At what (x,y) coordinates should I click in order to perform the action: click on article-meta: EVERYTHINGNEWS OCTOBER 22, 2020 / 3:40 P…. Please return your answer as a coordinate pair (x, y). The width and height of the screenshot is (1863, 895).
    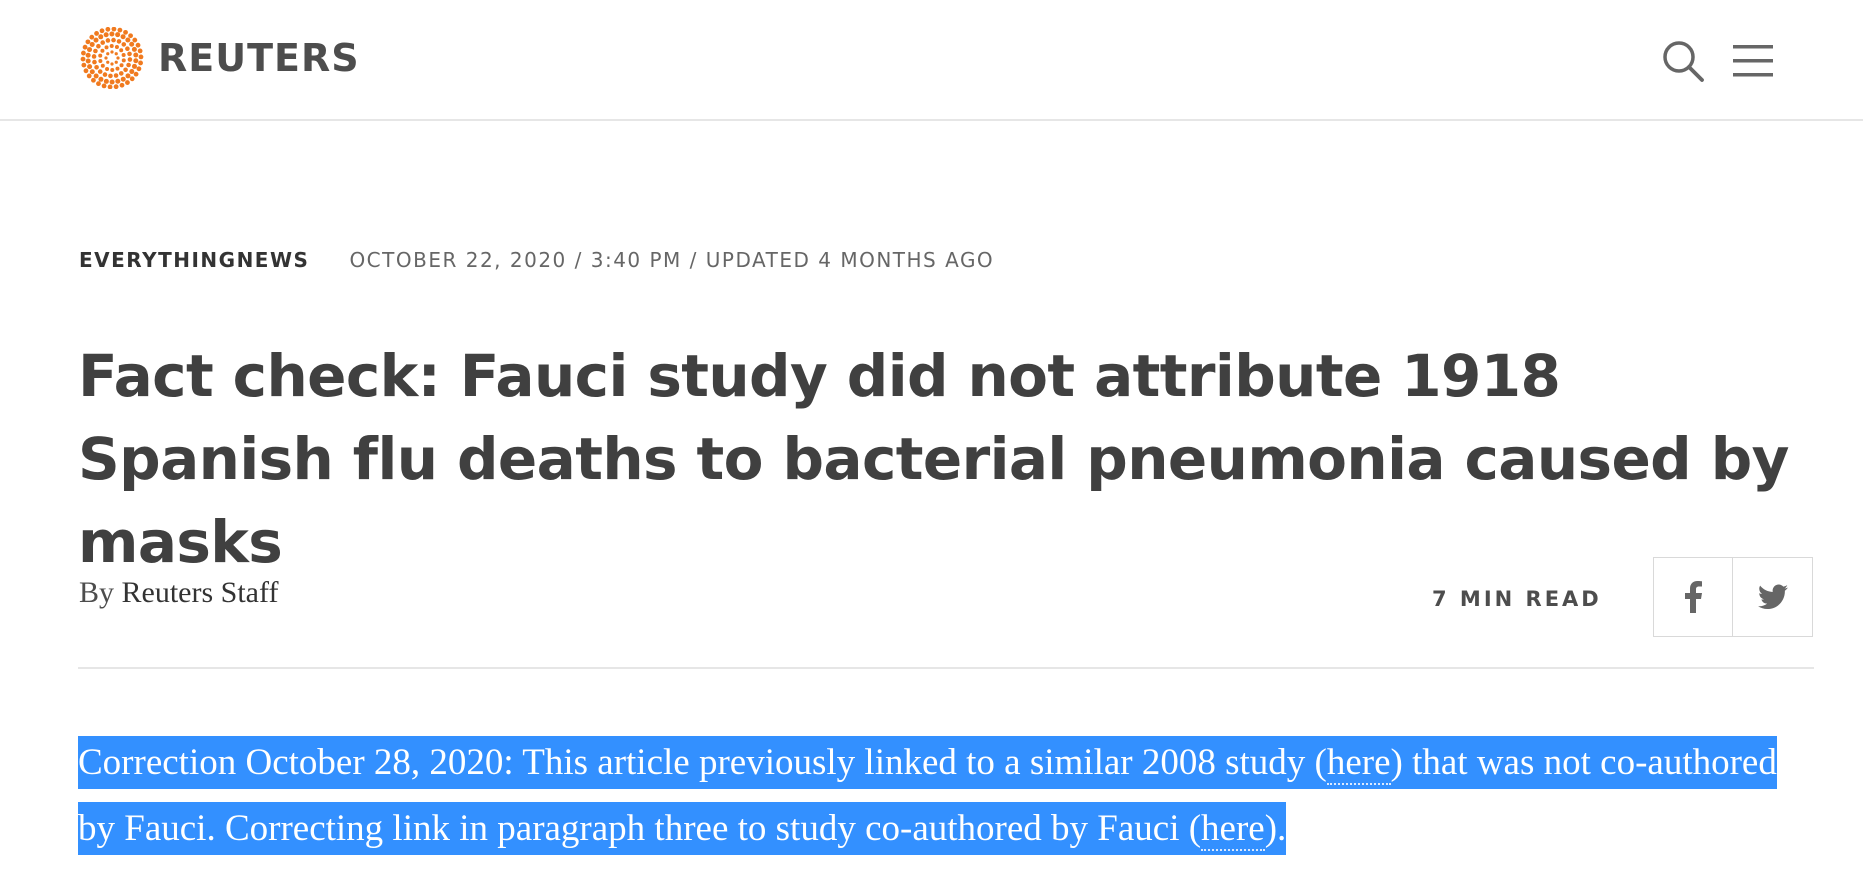
    Looking at the image, I should click on (536, 260).